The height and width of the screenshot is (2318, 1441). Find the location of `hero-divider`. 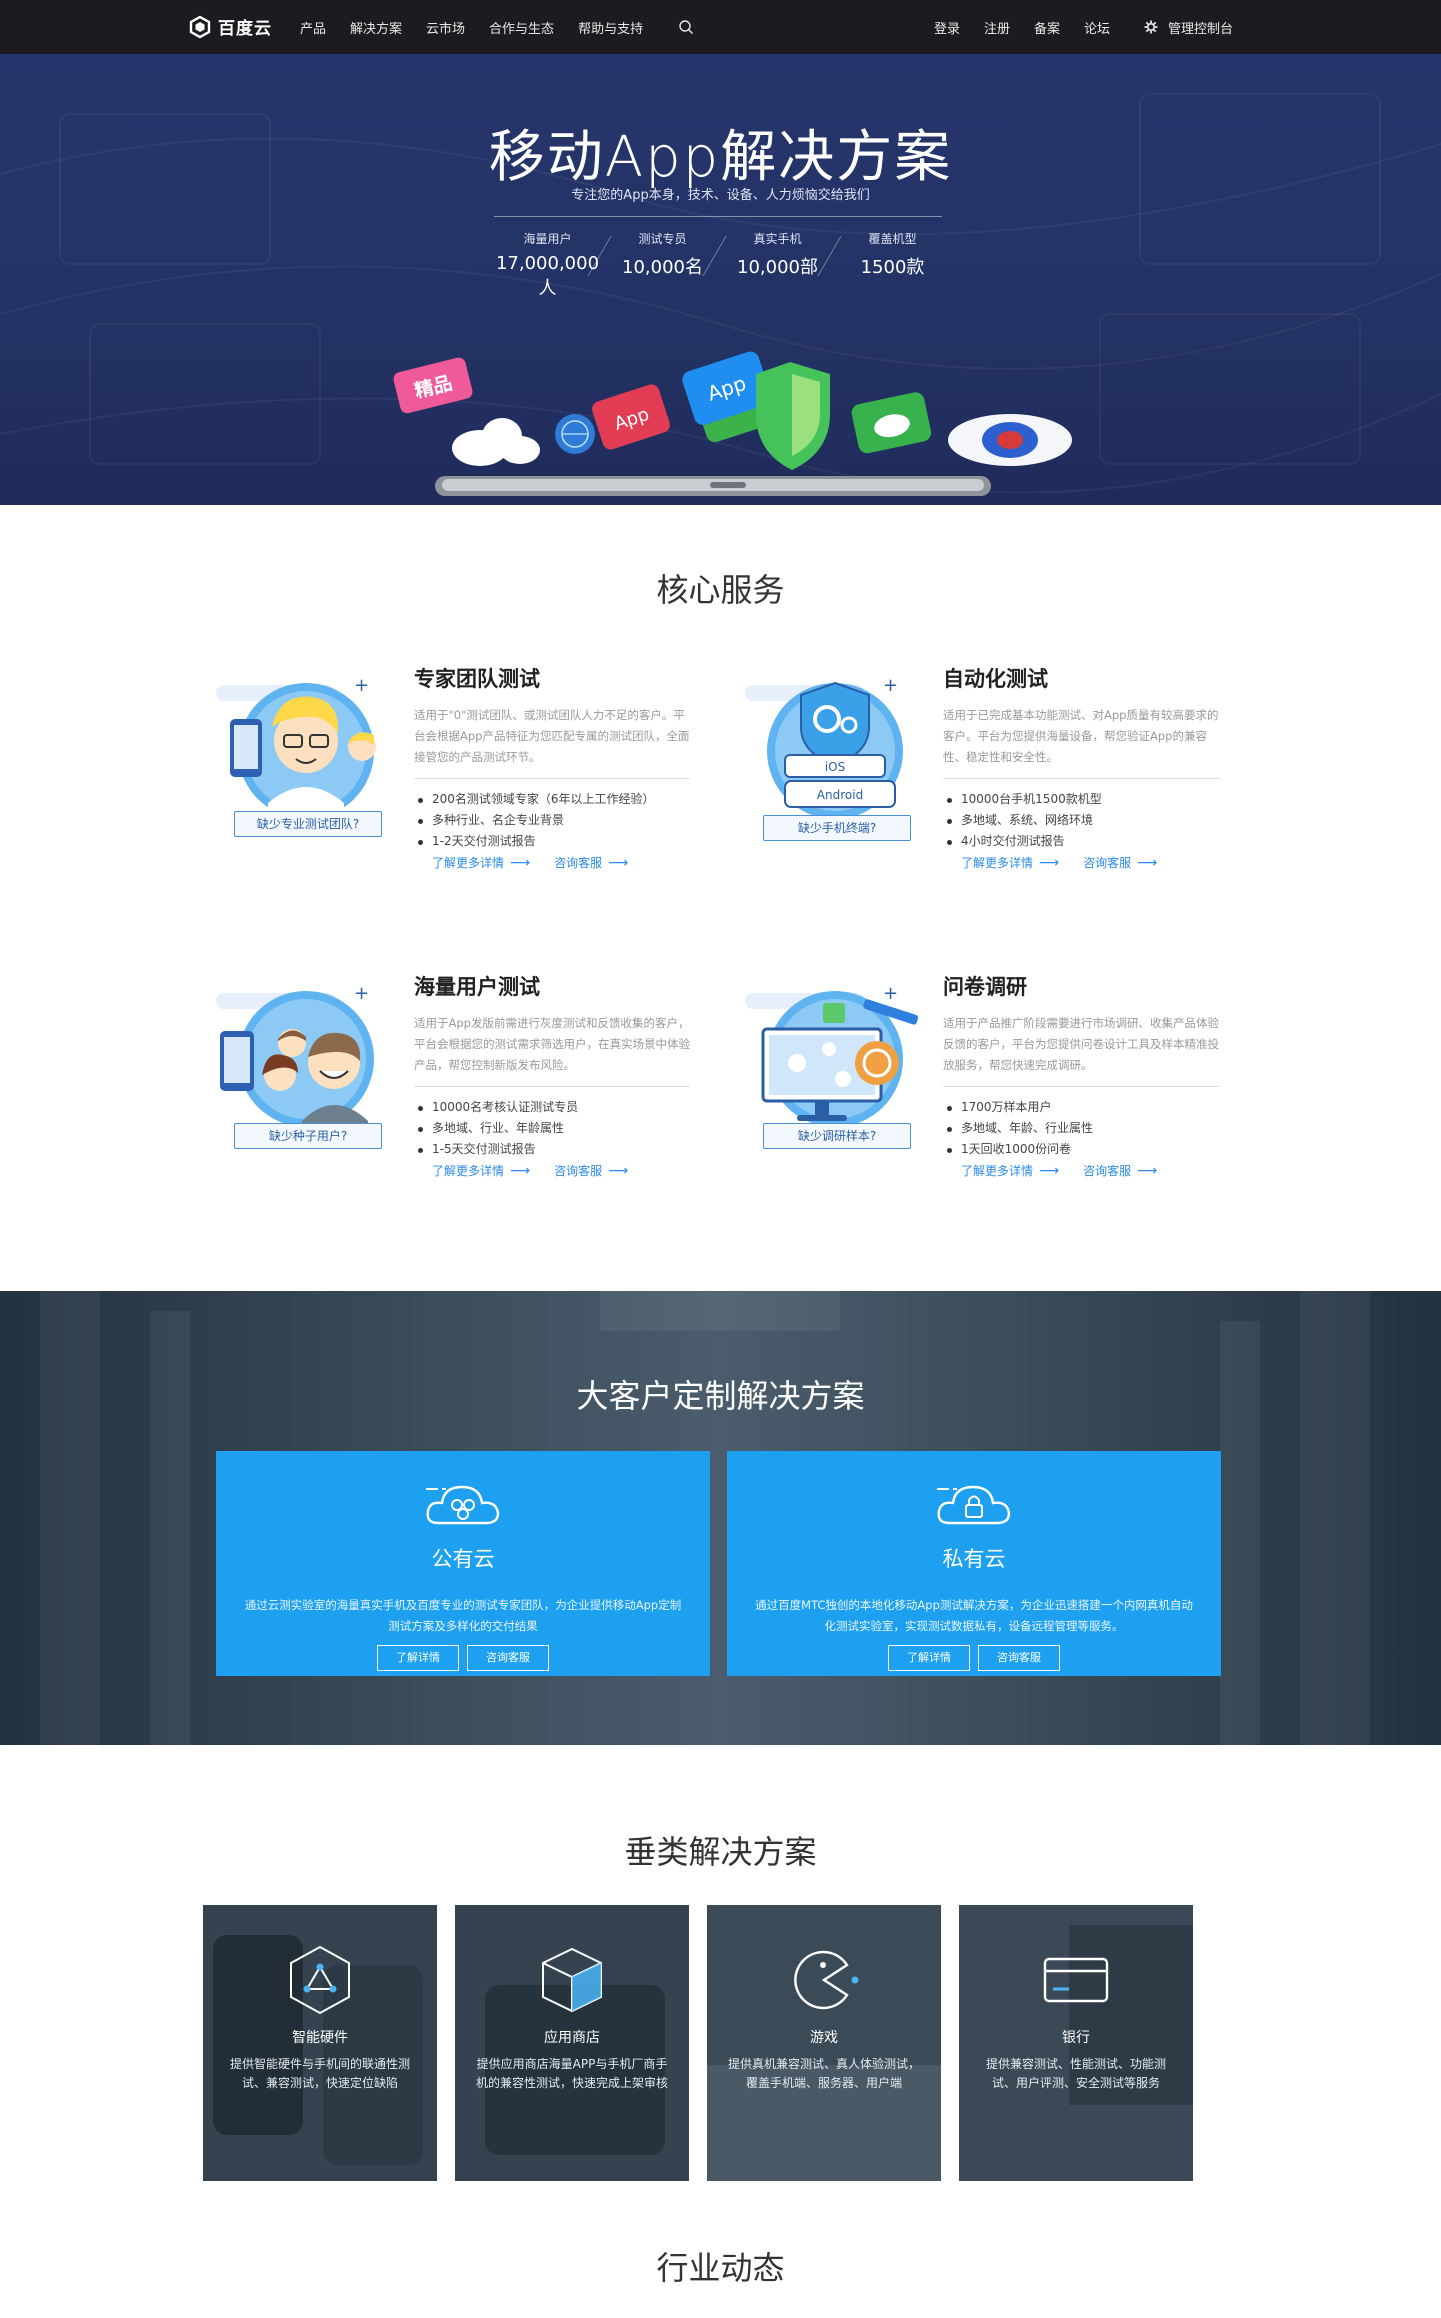

hero-divider is located at coordinates (718, 216).